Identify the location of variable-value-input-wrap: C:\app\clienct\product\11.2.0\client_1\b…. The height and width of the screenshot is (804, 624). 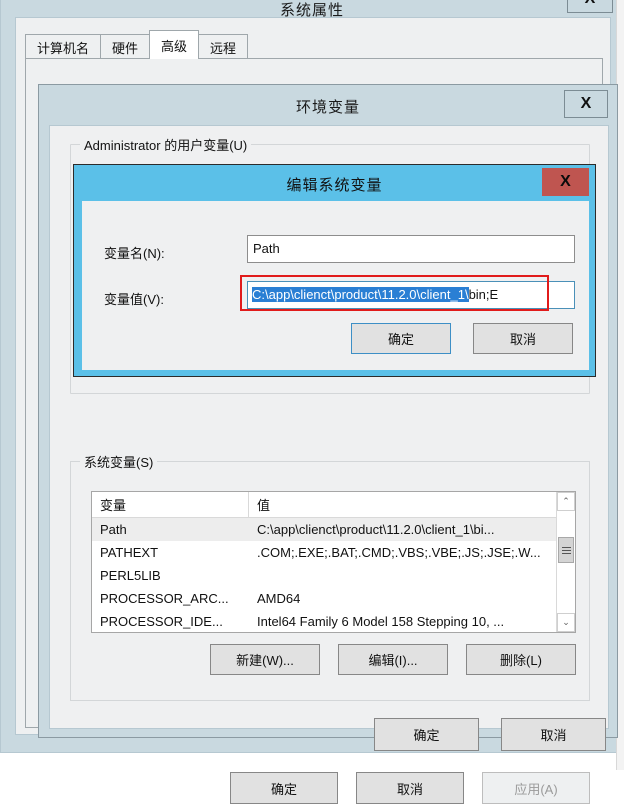
(407, 293).